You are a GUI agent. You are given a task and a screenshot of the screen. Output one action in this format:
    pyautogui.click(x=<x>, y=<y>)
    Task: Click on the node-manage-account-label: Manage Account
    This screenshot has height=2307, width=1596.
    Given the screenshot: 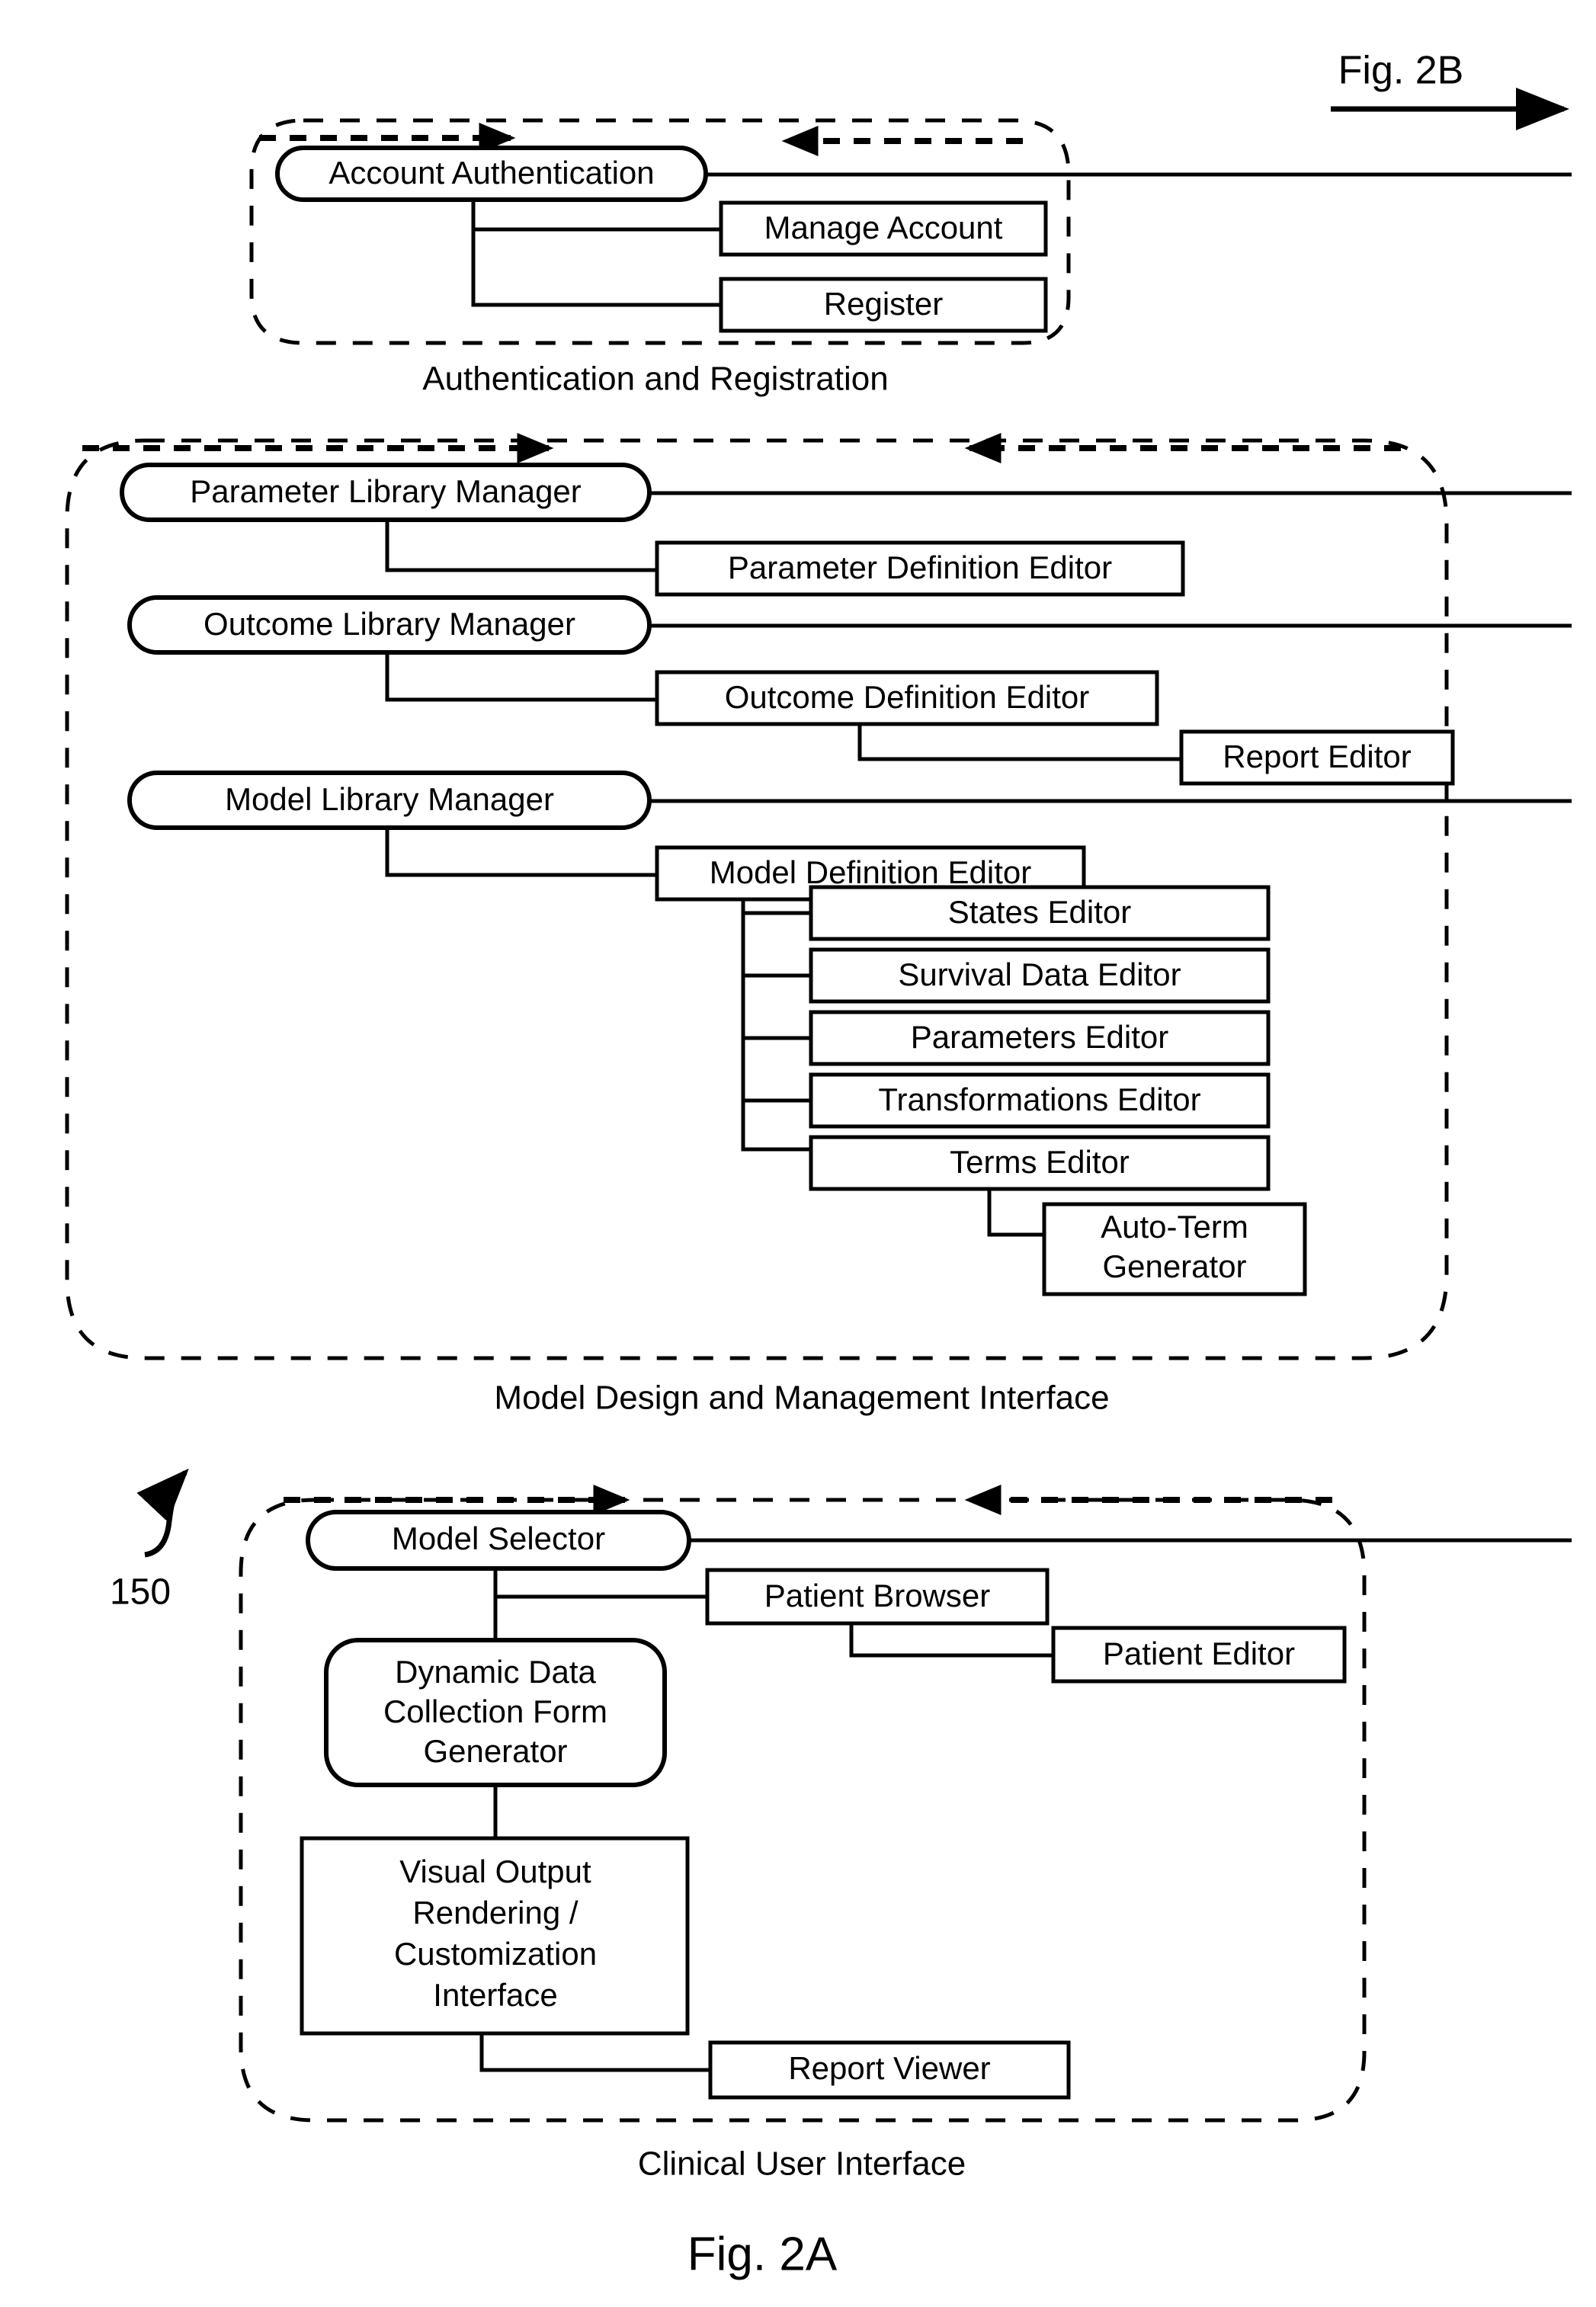 What is the action you would take?
    pyautogui.click(x=883, y=227)
    